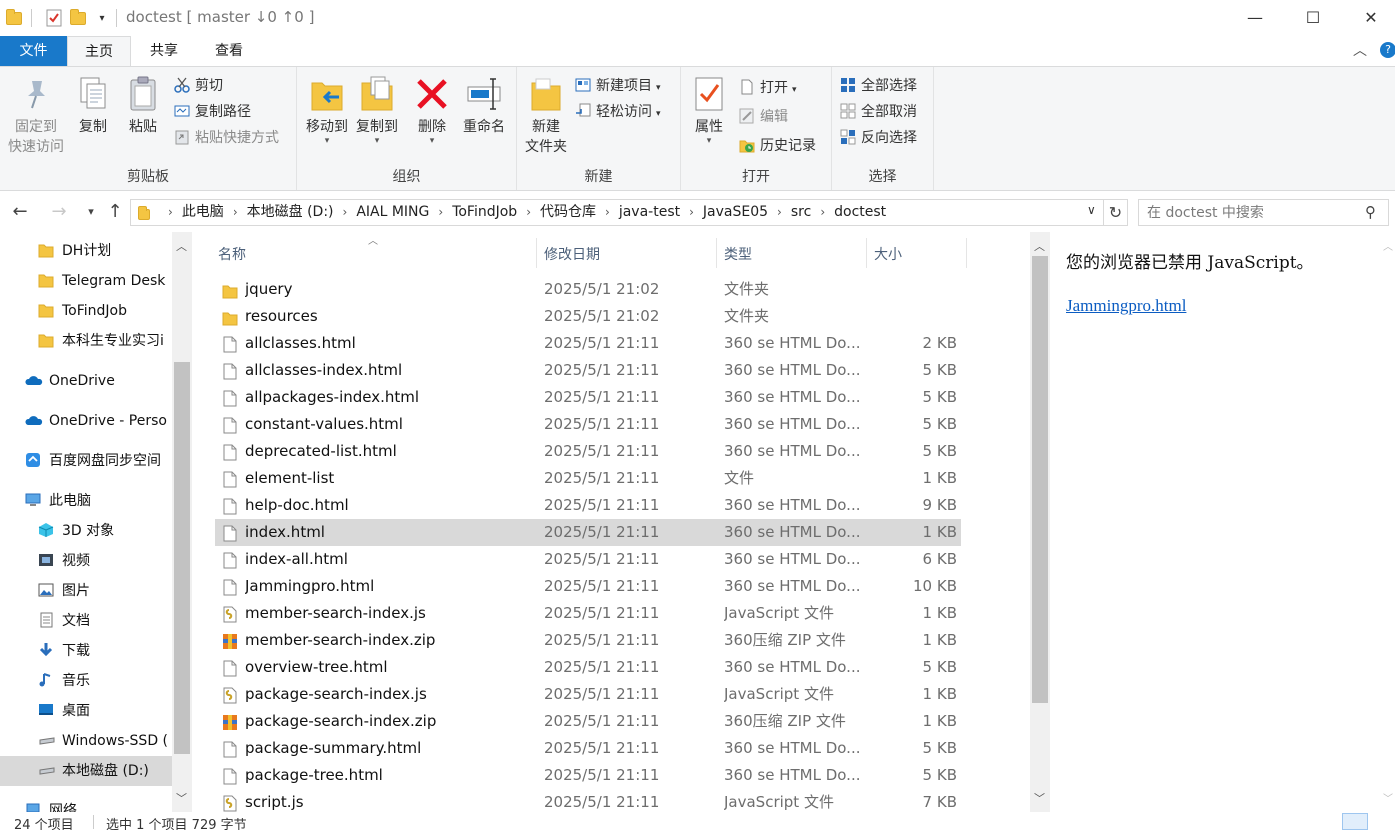  I want to click on select-all-button: 全部选择, so click(878, 86).